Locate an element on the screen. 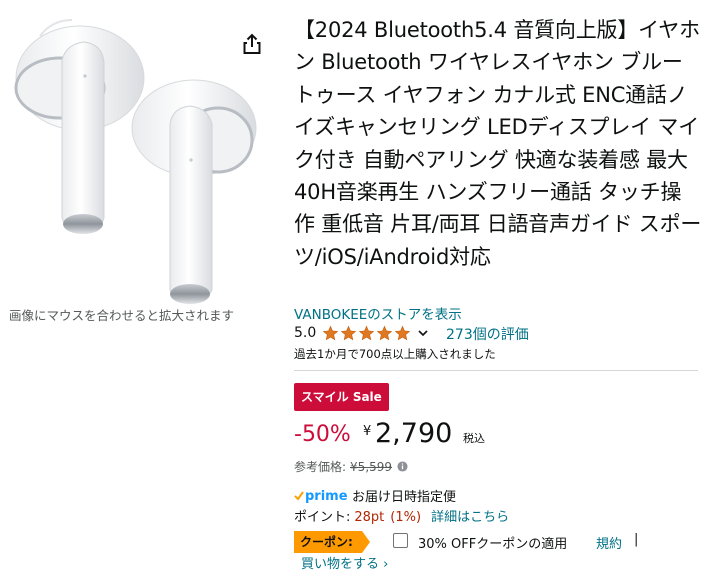  discount-percent: -50% is located at coordinates (322, 434).